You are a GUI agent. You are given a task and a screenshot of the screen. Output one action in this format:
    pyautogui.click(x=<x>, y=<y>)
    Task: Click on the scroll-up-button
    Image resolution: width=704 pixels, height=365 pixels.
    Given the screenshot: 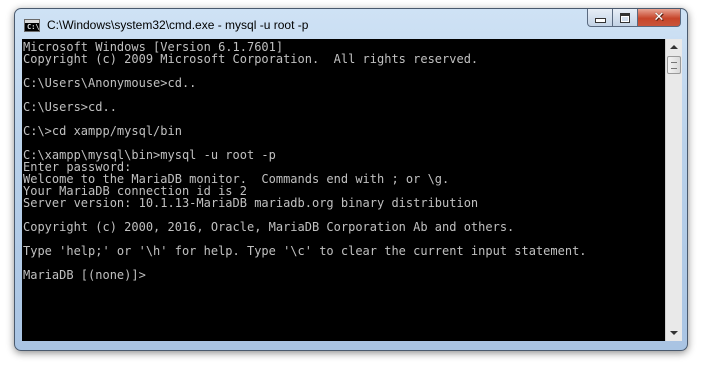 What is the action you would take?
    pyautogui.click(x=674, y=47)
    